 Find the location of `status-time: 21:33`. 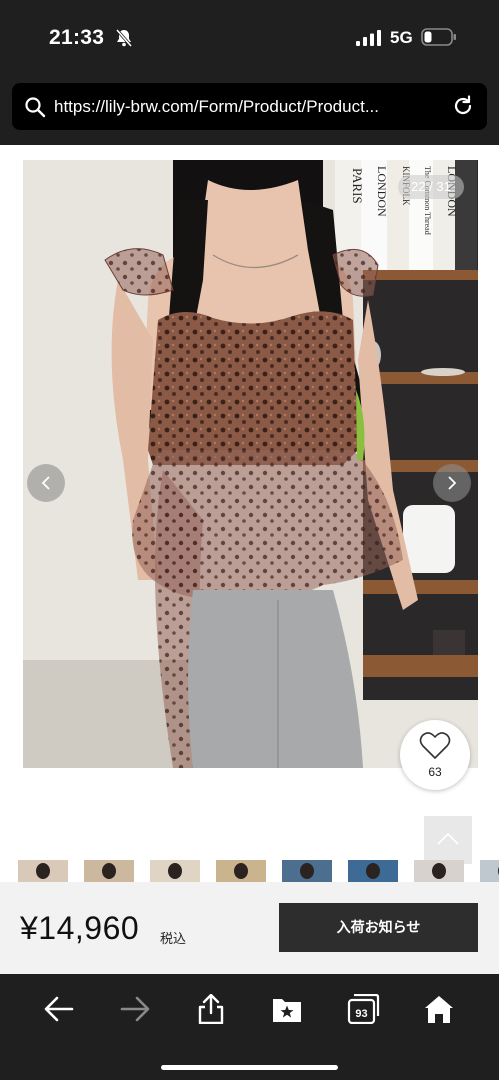

status-time: 21:33 is located at coordinates (77, 37).